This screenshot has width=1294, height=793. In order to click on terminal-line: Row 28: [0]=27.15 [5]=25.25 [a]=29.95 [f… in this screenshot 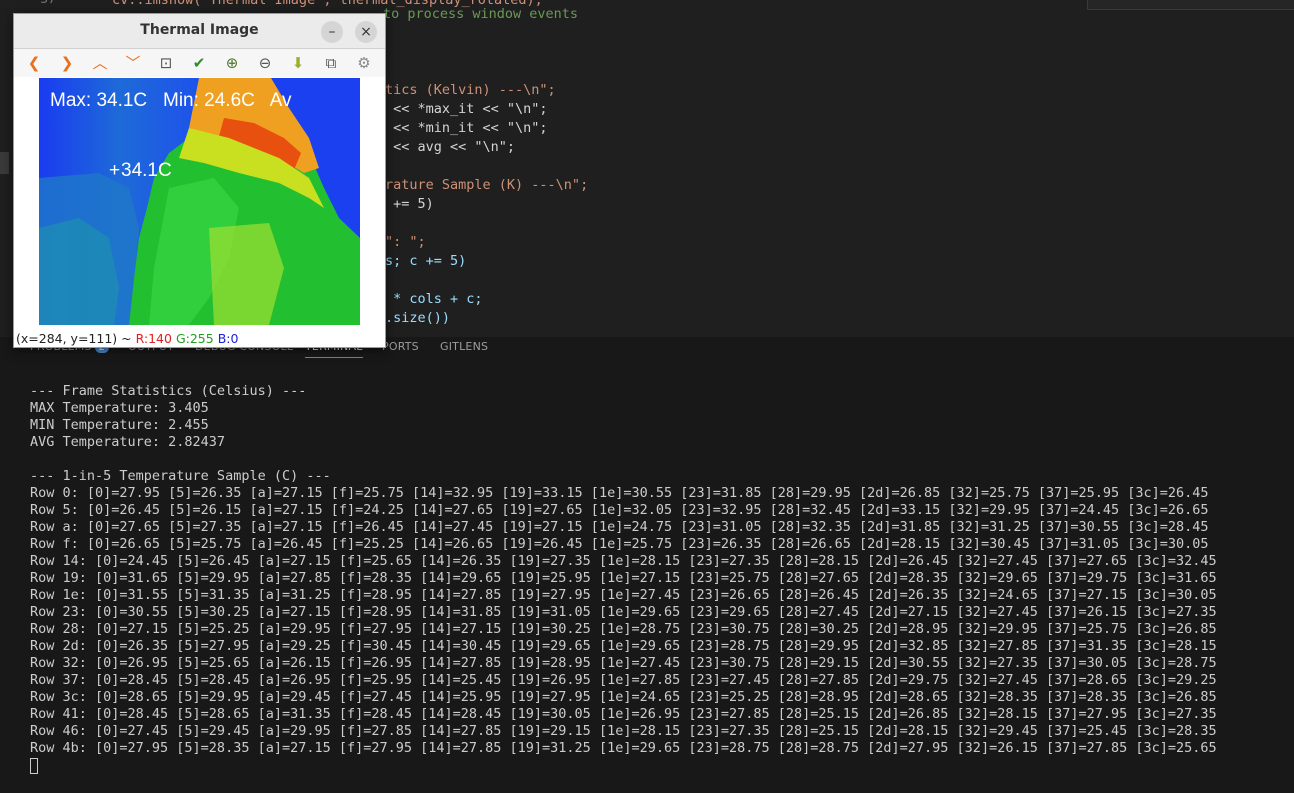, I will do `click(623, 629)`.